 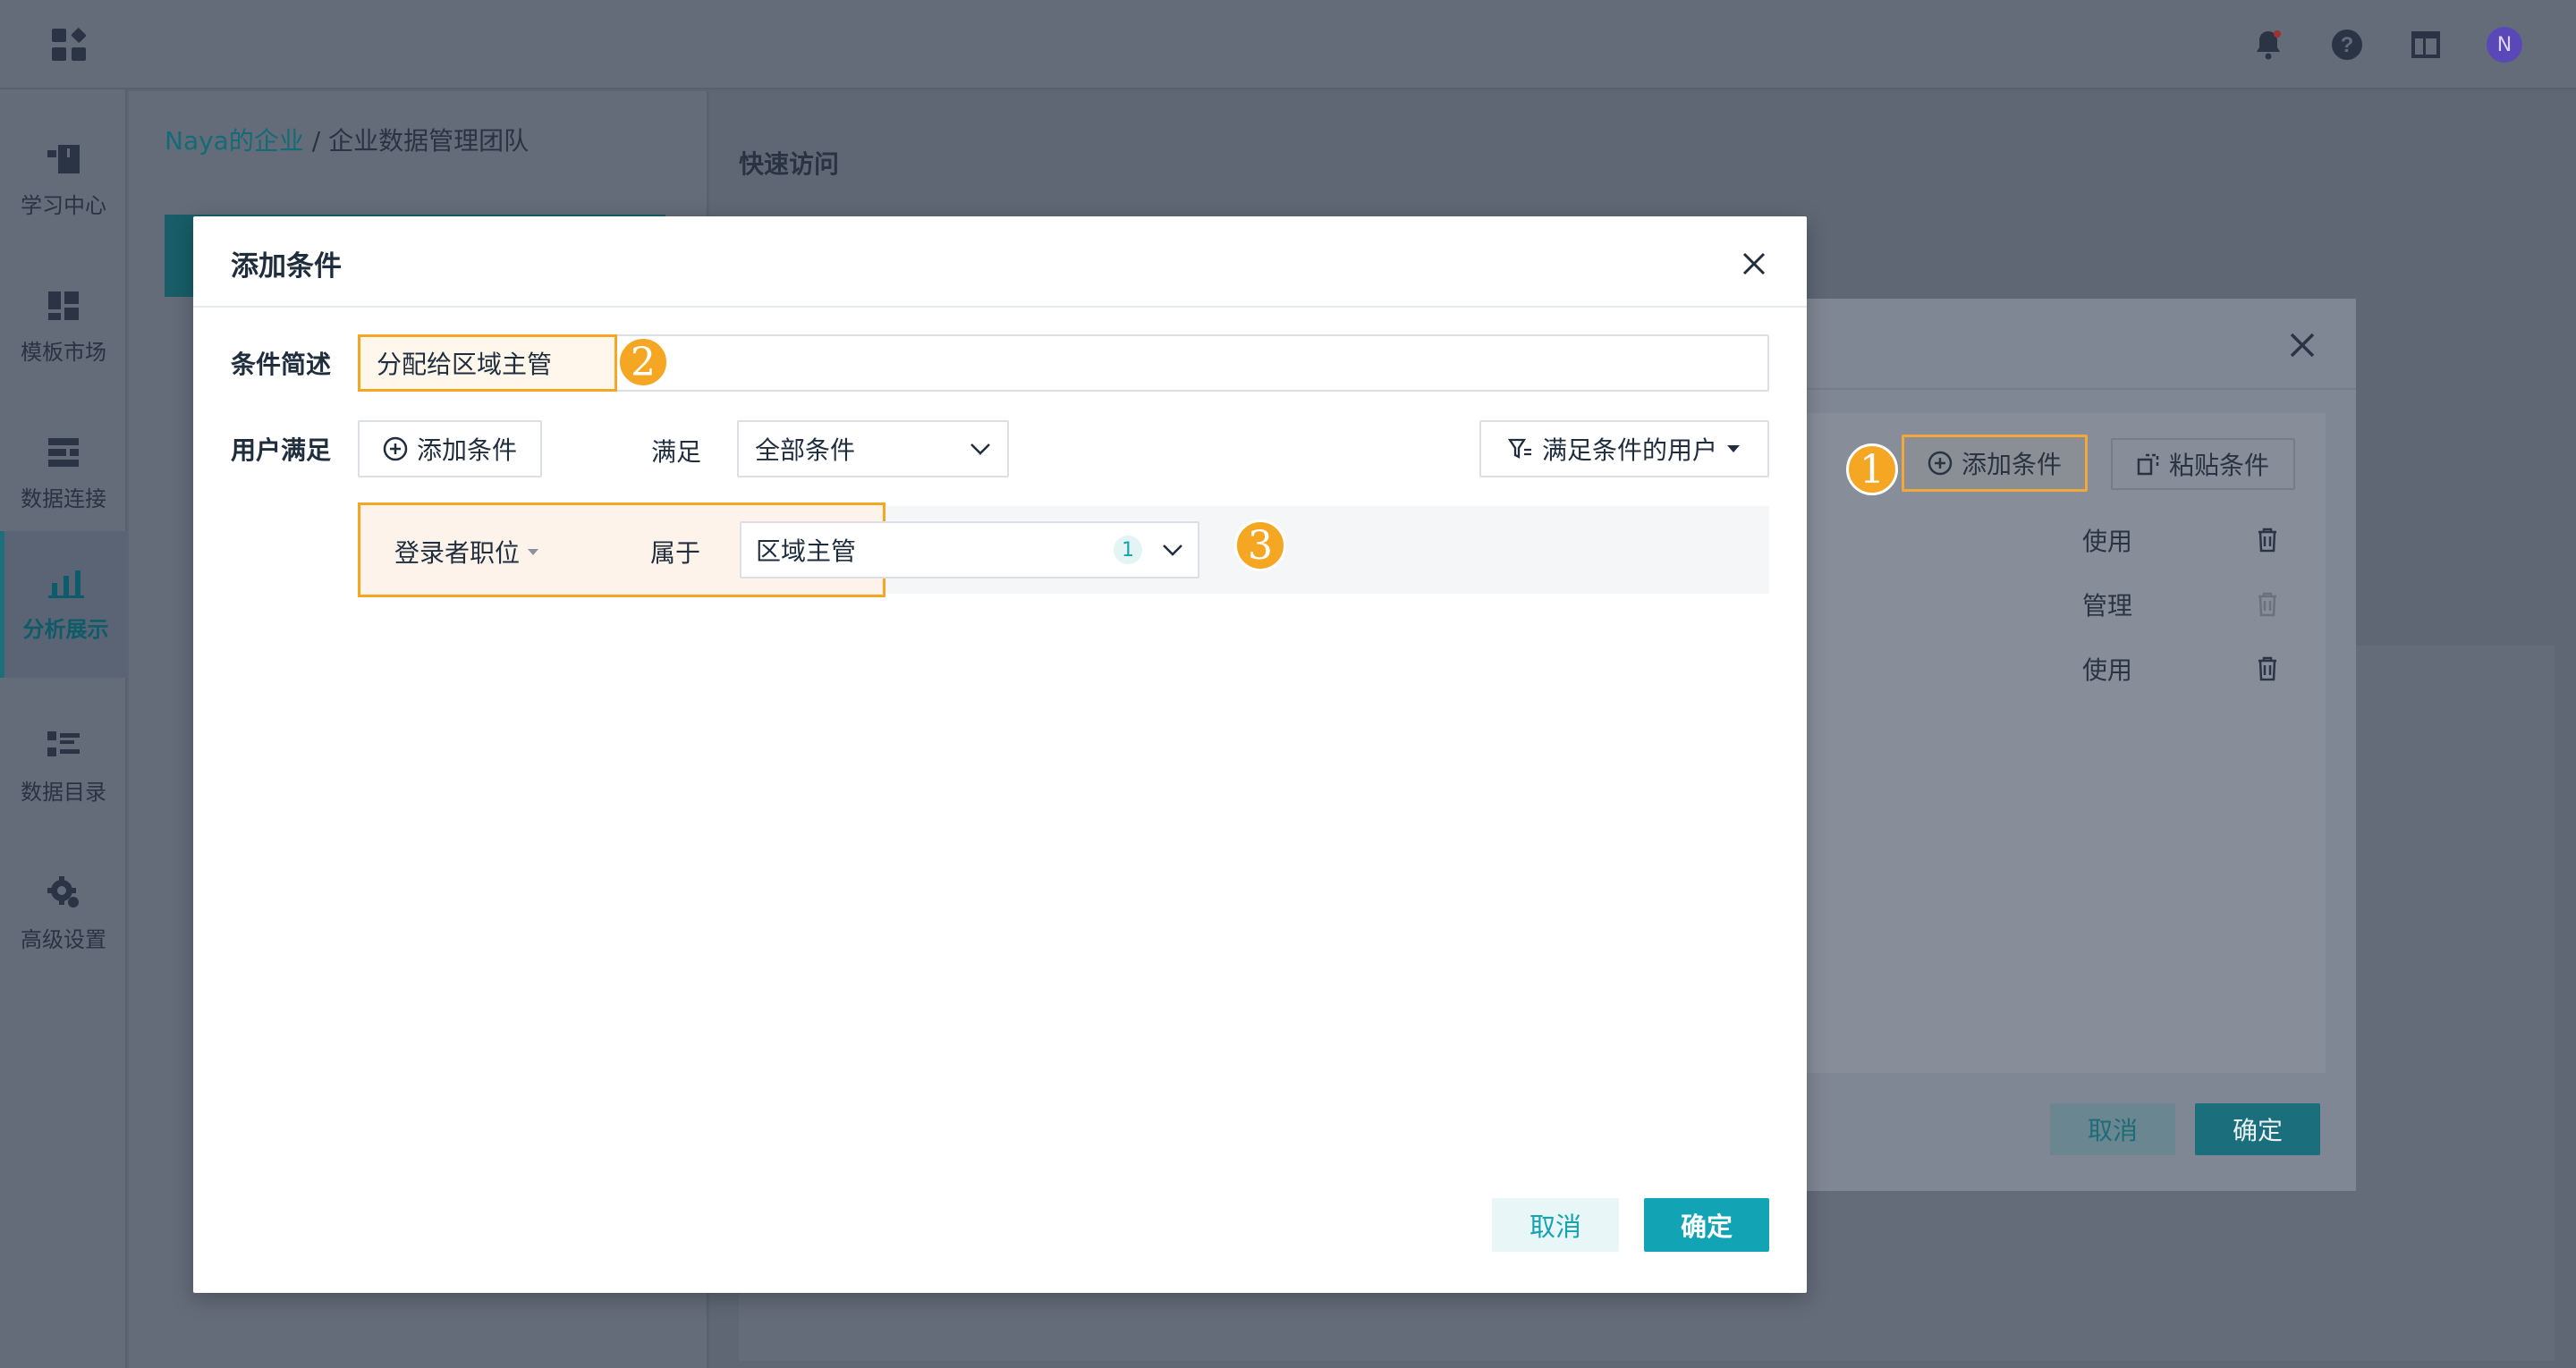 I want to click on matching-users-button: 满足条件的用户, so click(x=1624, y=449).